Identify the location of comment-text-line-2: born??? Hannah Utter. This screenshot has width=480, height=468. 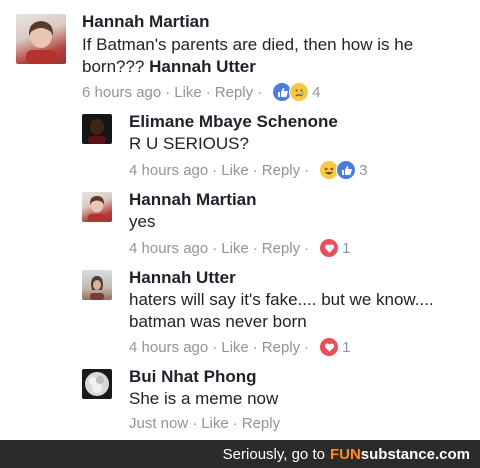
(169, 66).